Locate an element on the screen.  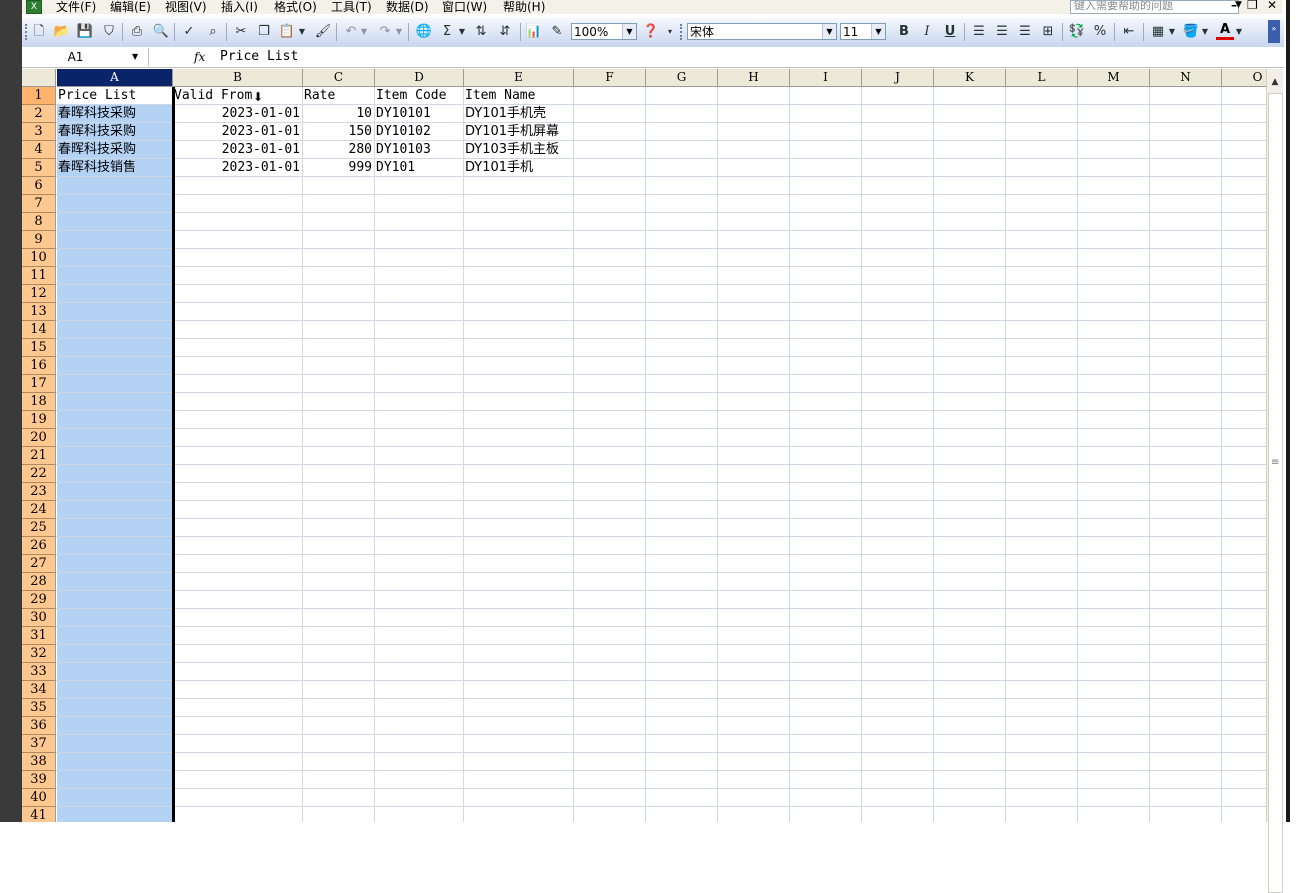
currency-style-icon: 💱 is located at coordinates (1077, 32).